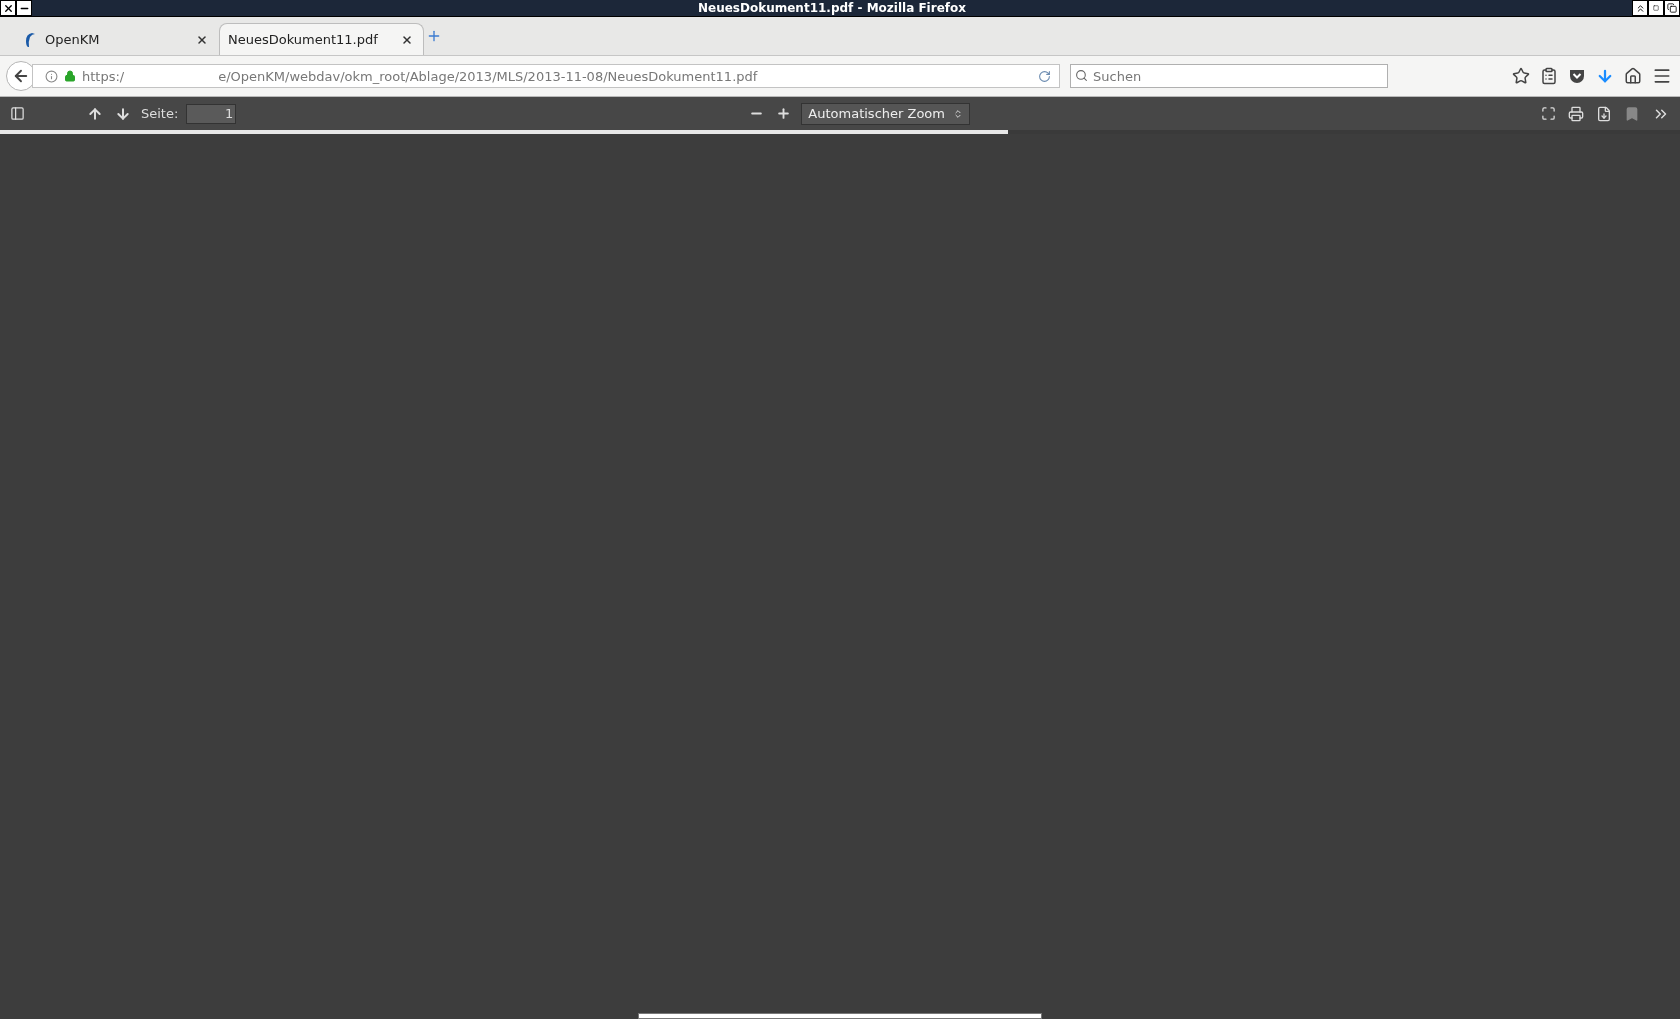 The width and height of the screenshot is (1680, 1019). What do you see at coordinates (30, 39) in the screenshot?
I see `logo-icon` at bounding box center [30, 39].